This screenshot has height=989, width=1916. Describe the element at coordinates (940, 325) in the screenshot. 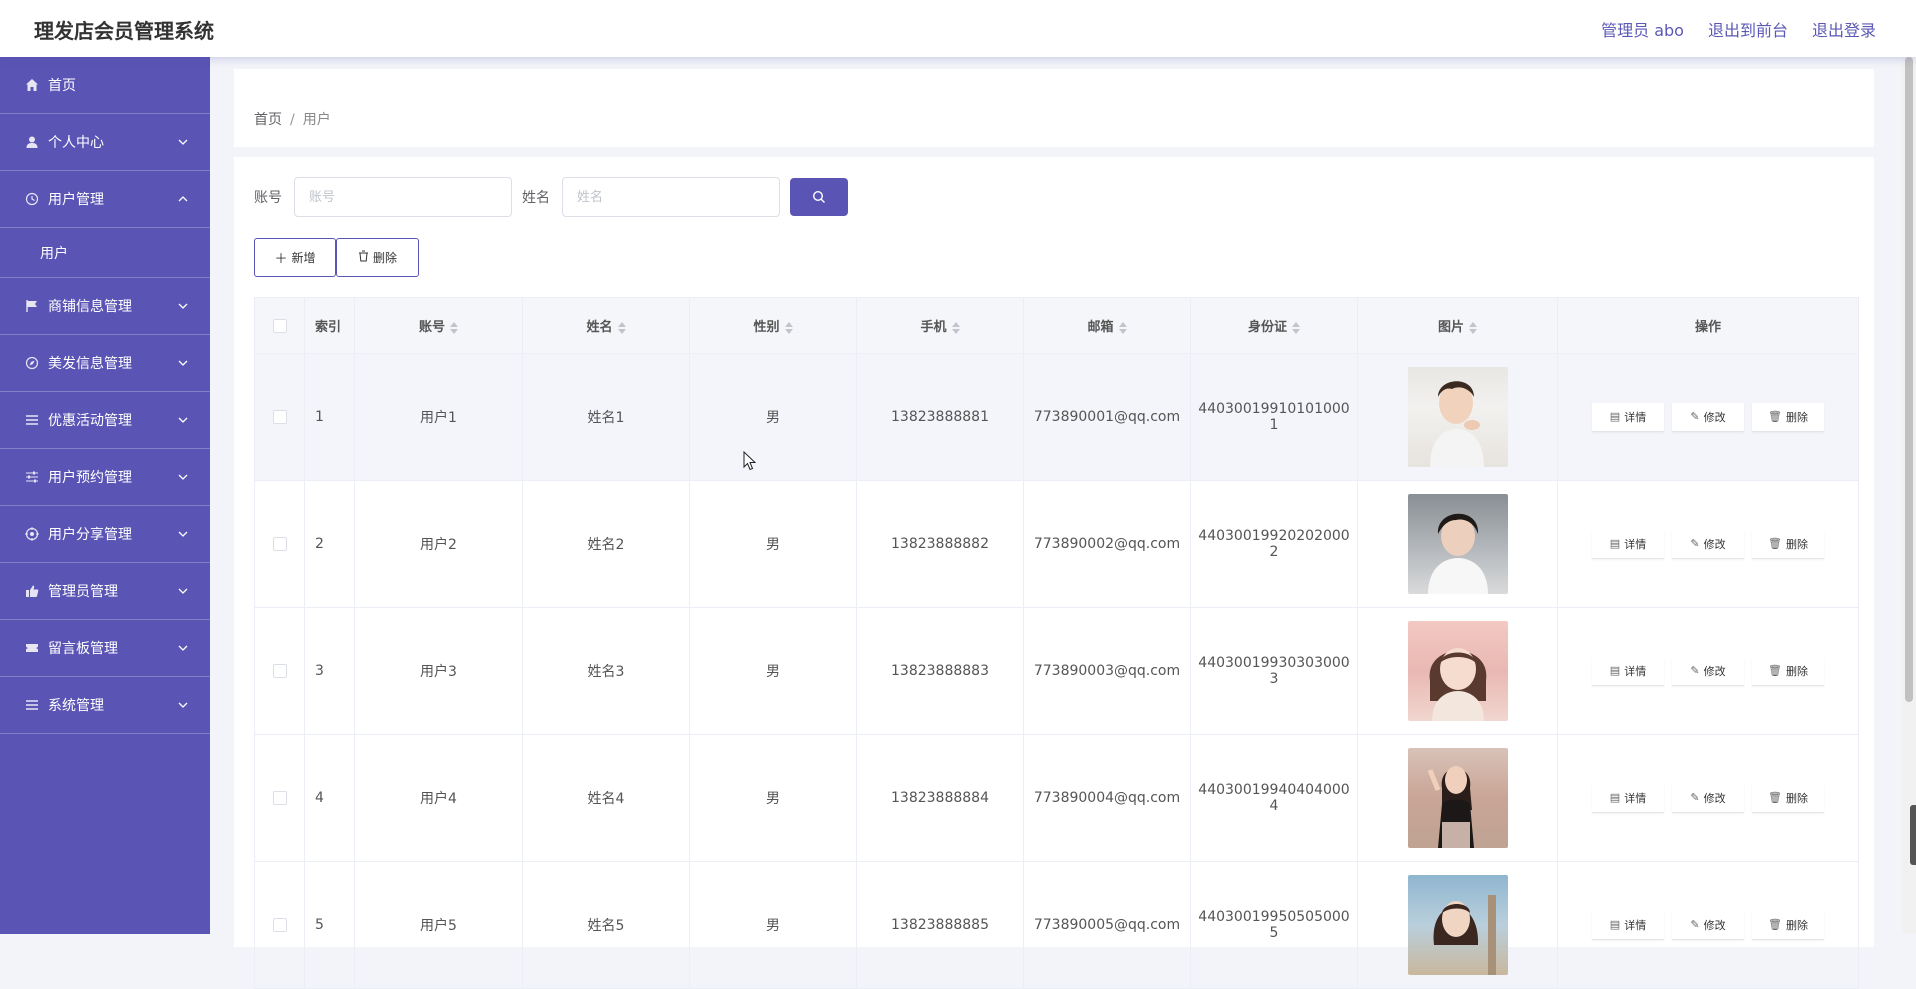

I see `column-header-phone: 手机` at that location.